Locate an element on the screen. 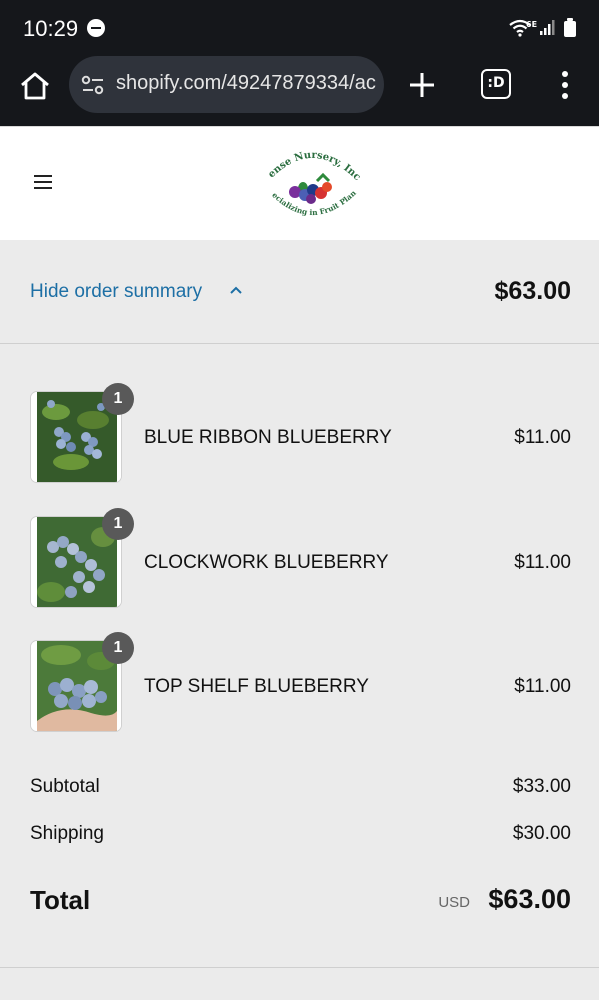 The image size is (599, 1000). more-options-icon is located at coordinates (565, 85).